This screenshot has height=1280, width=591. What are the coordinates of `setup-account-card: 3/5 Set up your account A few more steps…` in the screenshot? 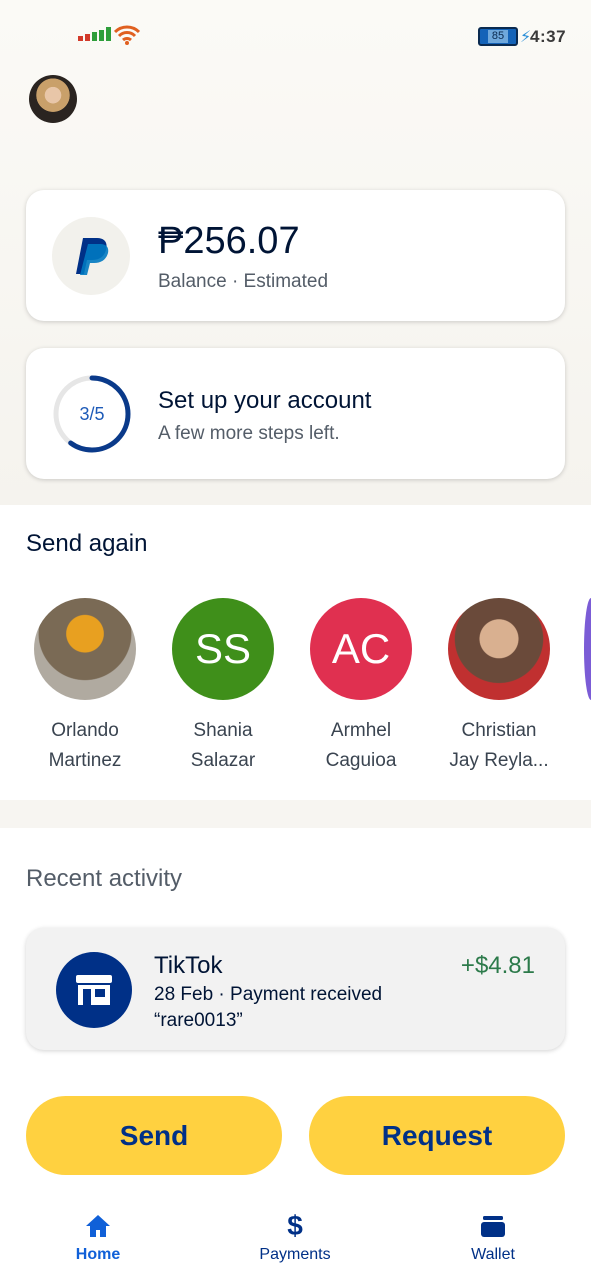 It's located at (295, 413).